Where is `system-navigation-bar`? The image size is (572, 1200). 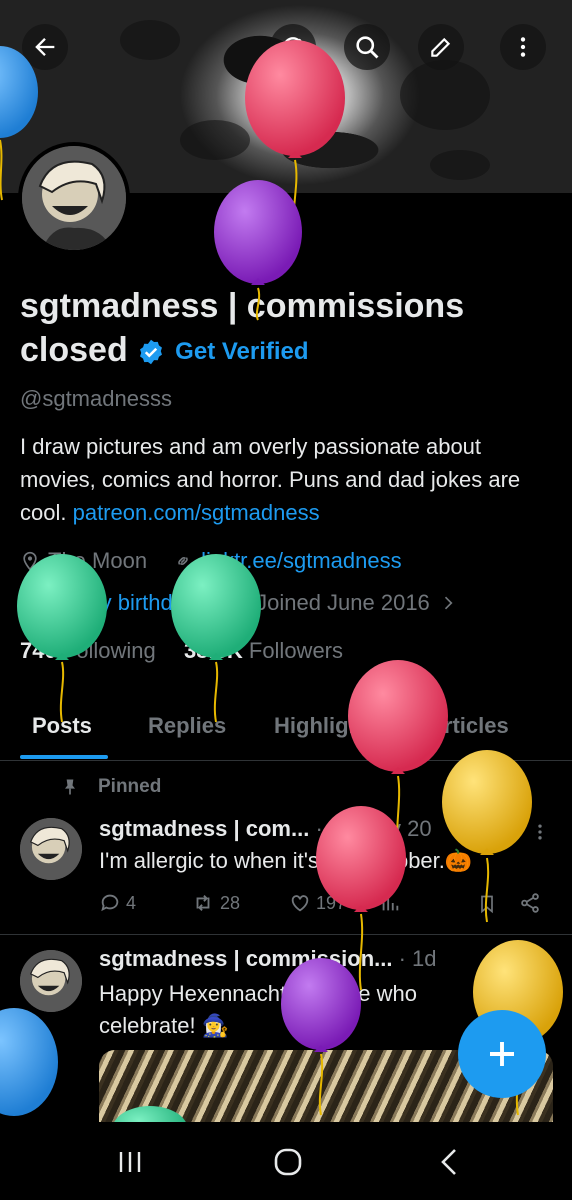
system-navigation-bar is located at coordinates (286, 1161).